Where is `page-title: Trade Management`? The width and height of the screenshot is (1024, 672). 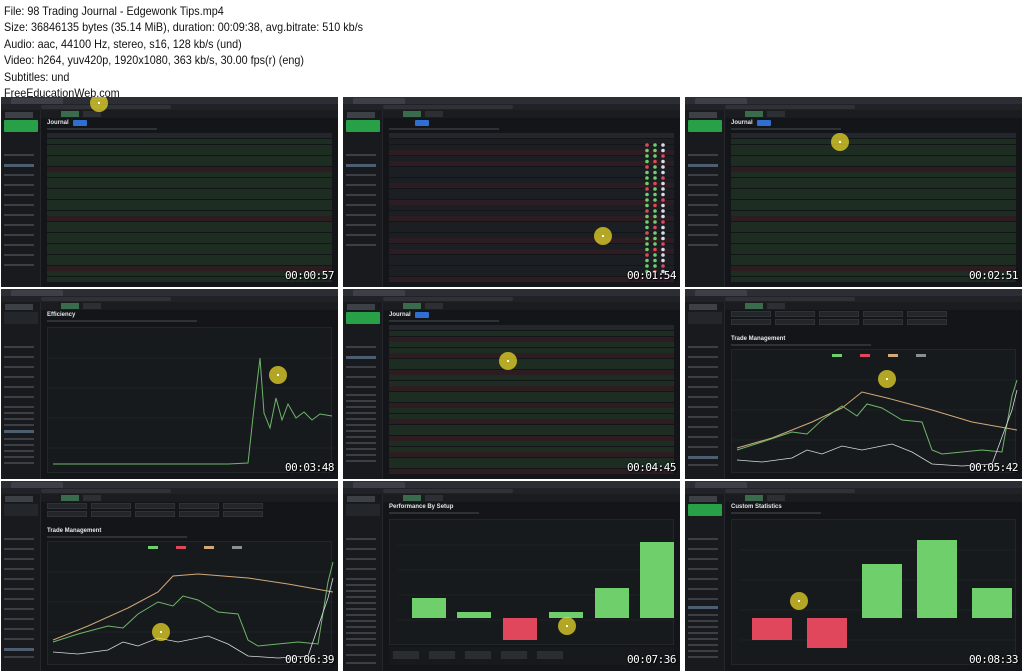
page-title: Trade Management is located at coordinates (74, 531).